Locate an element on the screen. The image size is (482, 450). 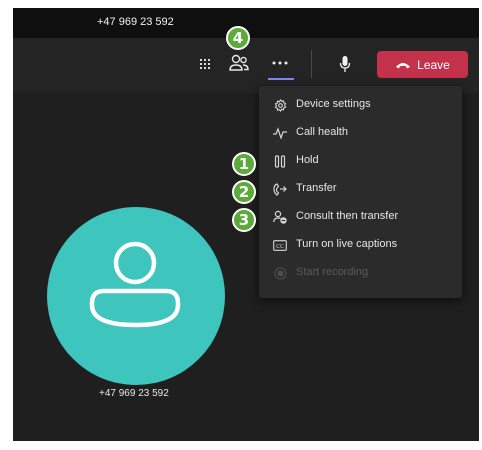
menu-item-start-recording: Start recording is located at coordinates (360, 273).